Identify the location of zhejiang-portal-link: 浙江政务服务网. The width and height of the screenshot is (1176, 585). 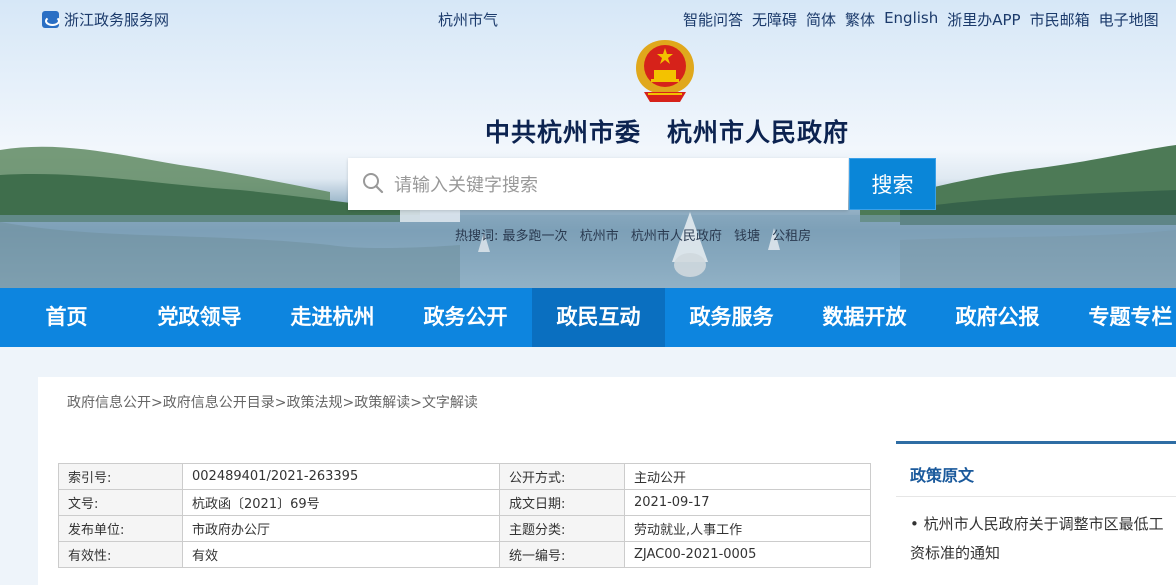
(105, 19).